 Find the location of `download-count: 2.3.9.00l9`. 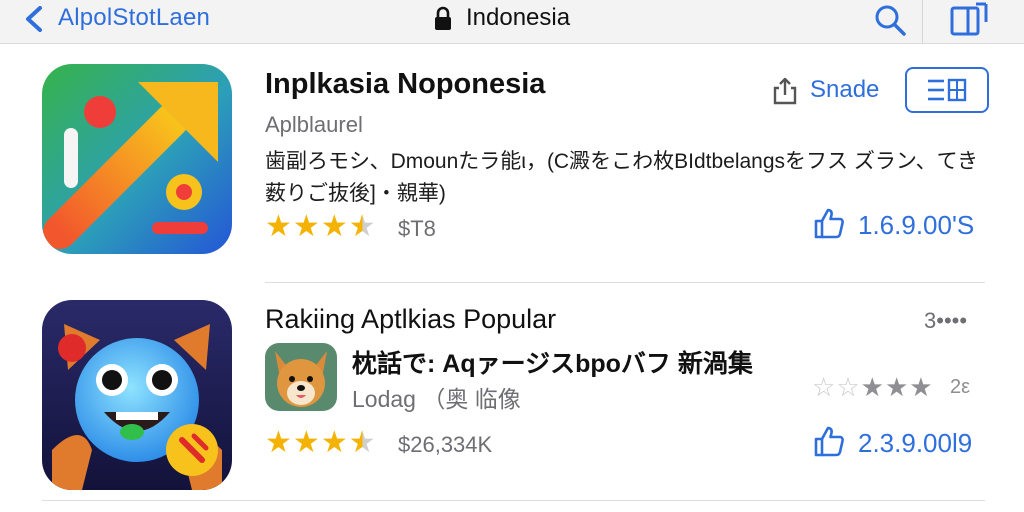

download-count: 2.3.9.00l9 is located at coordinates (915, 443).